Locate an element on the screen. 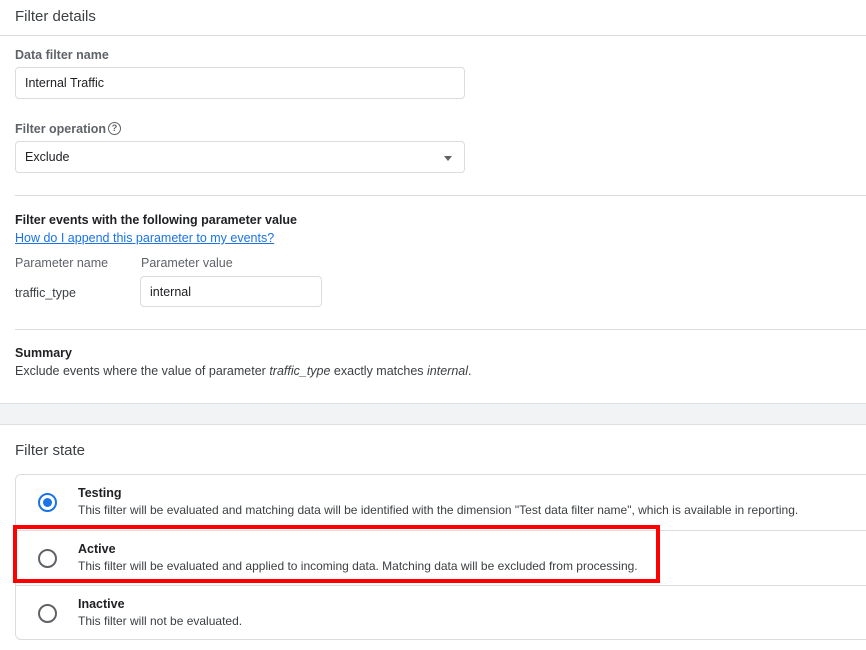 Image resolution: width=866 pixels, height=650 pixels. data-filter-name-label: Data filter name is located at coordinates (62, 55).